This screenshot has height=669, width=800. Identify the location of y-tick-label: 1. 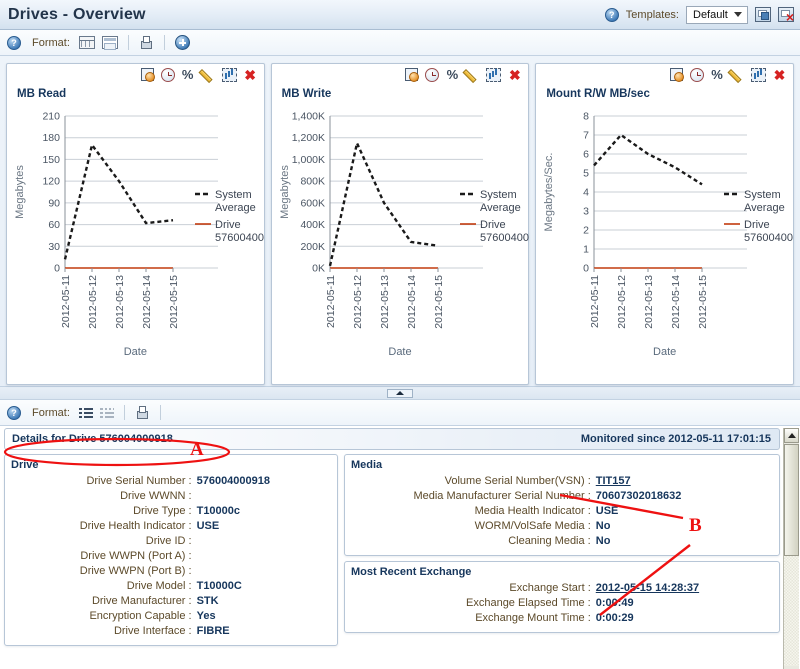
(587, 250).